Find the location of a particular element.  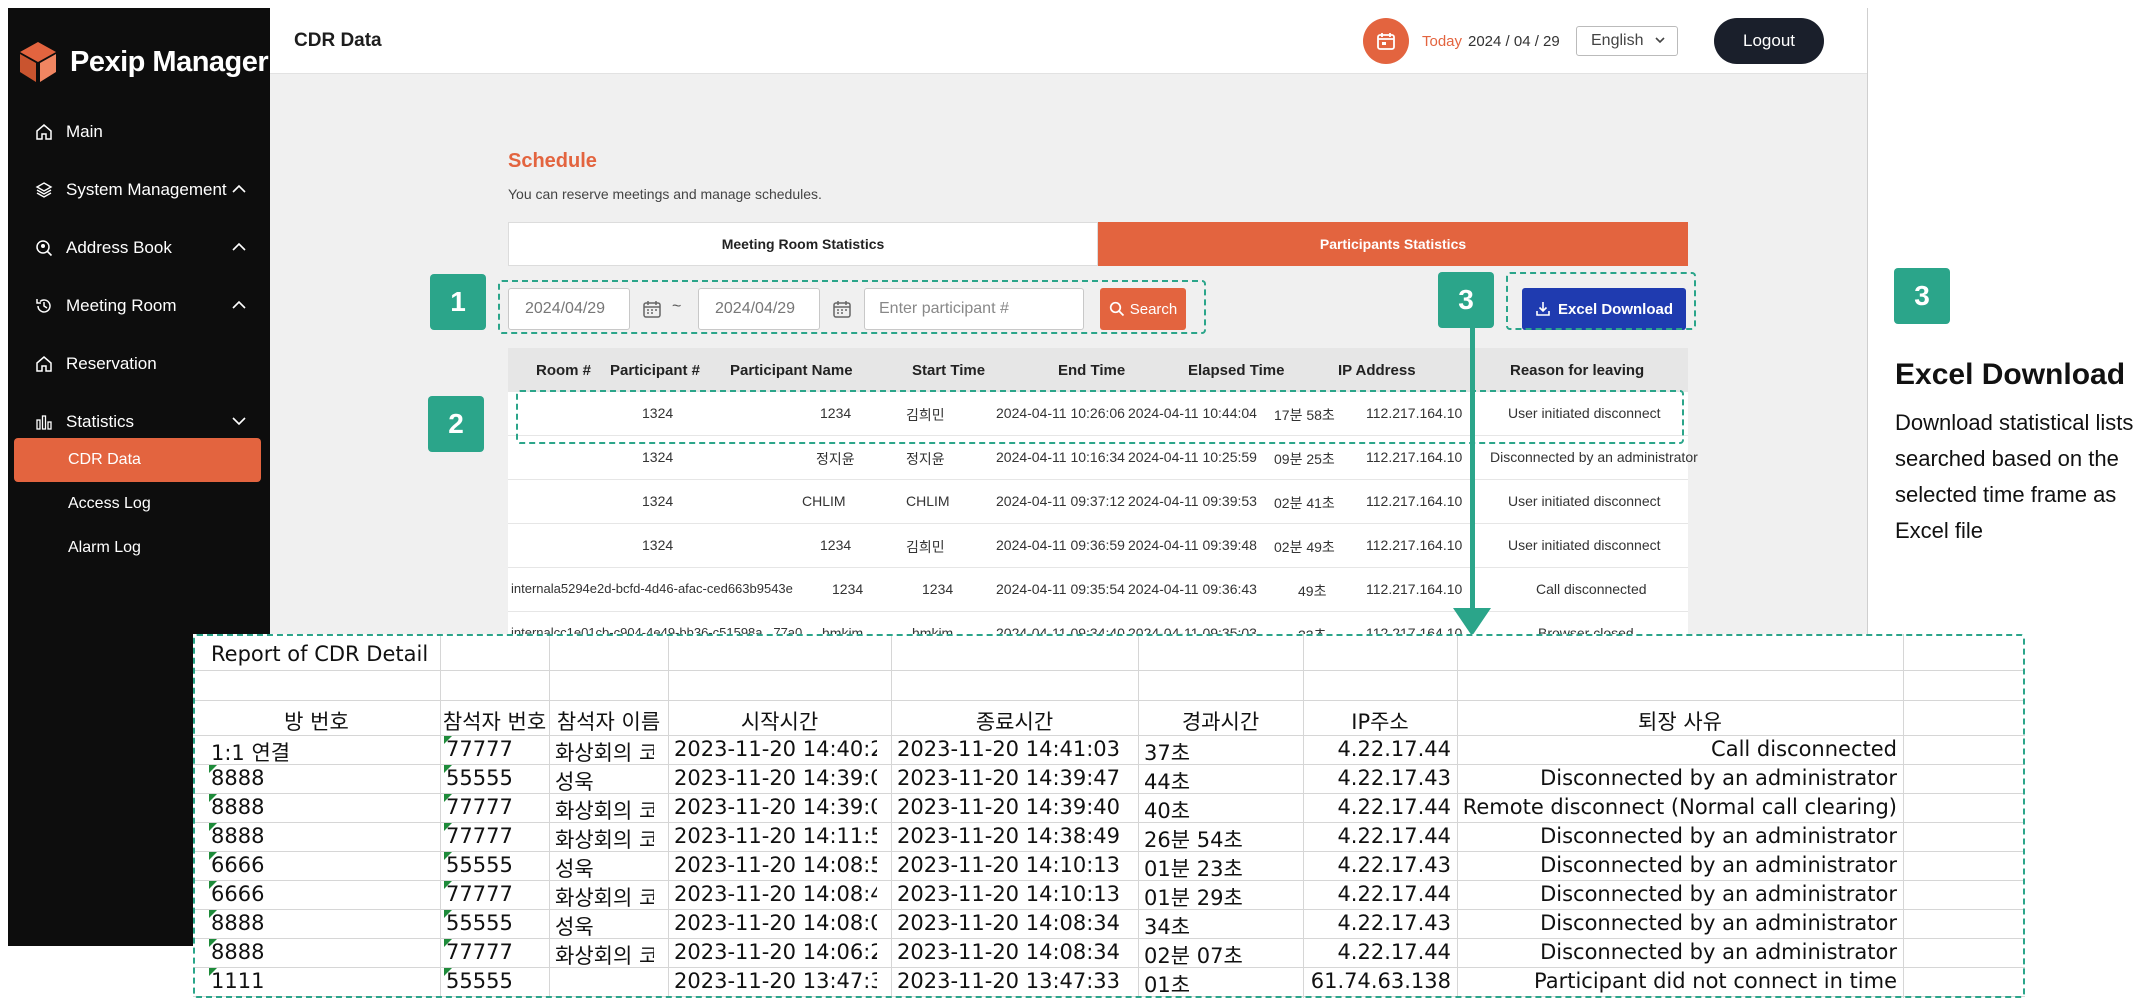

logo: Pexip Manager is located at coordinates (142, 62).